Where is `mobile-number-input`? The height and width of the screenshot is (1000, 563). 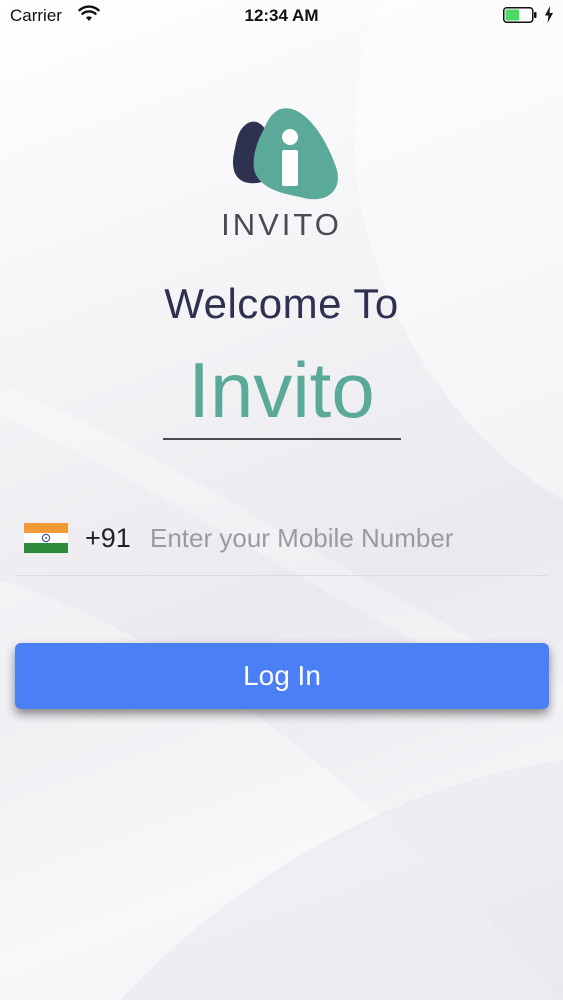
mobile-number-input is located at coordinates (347, 538).